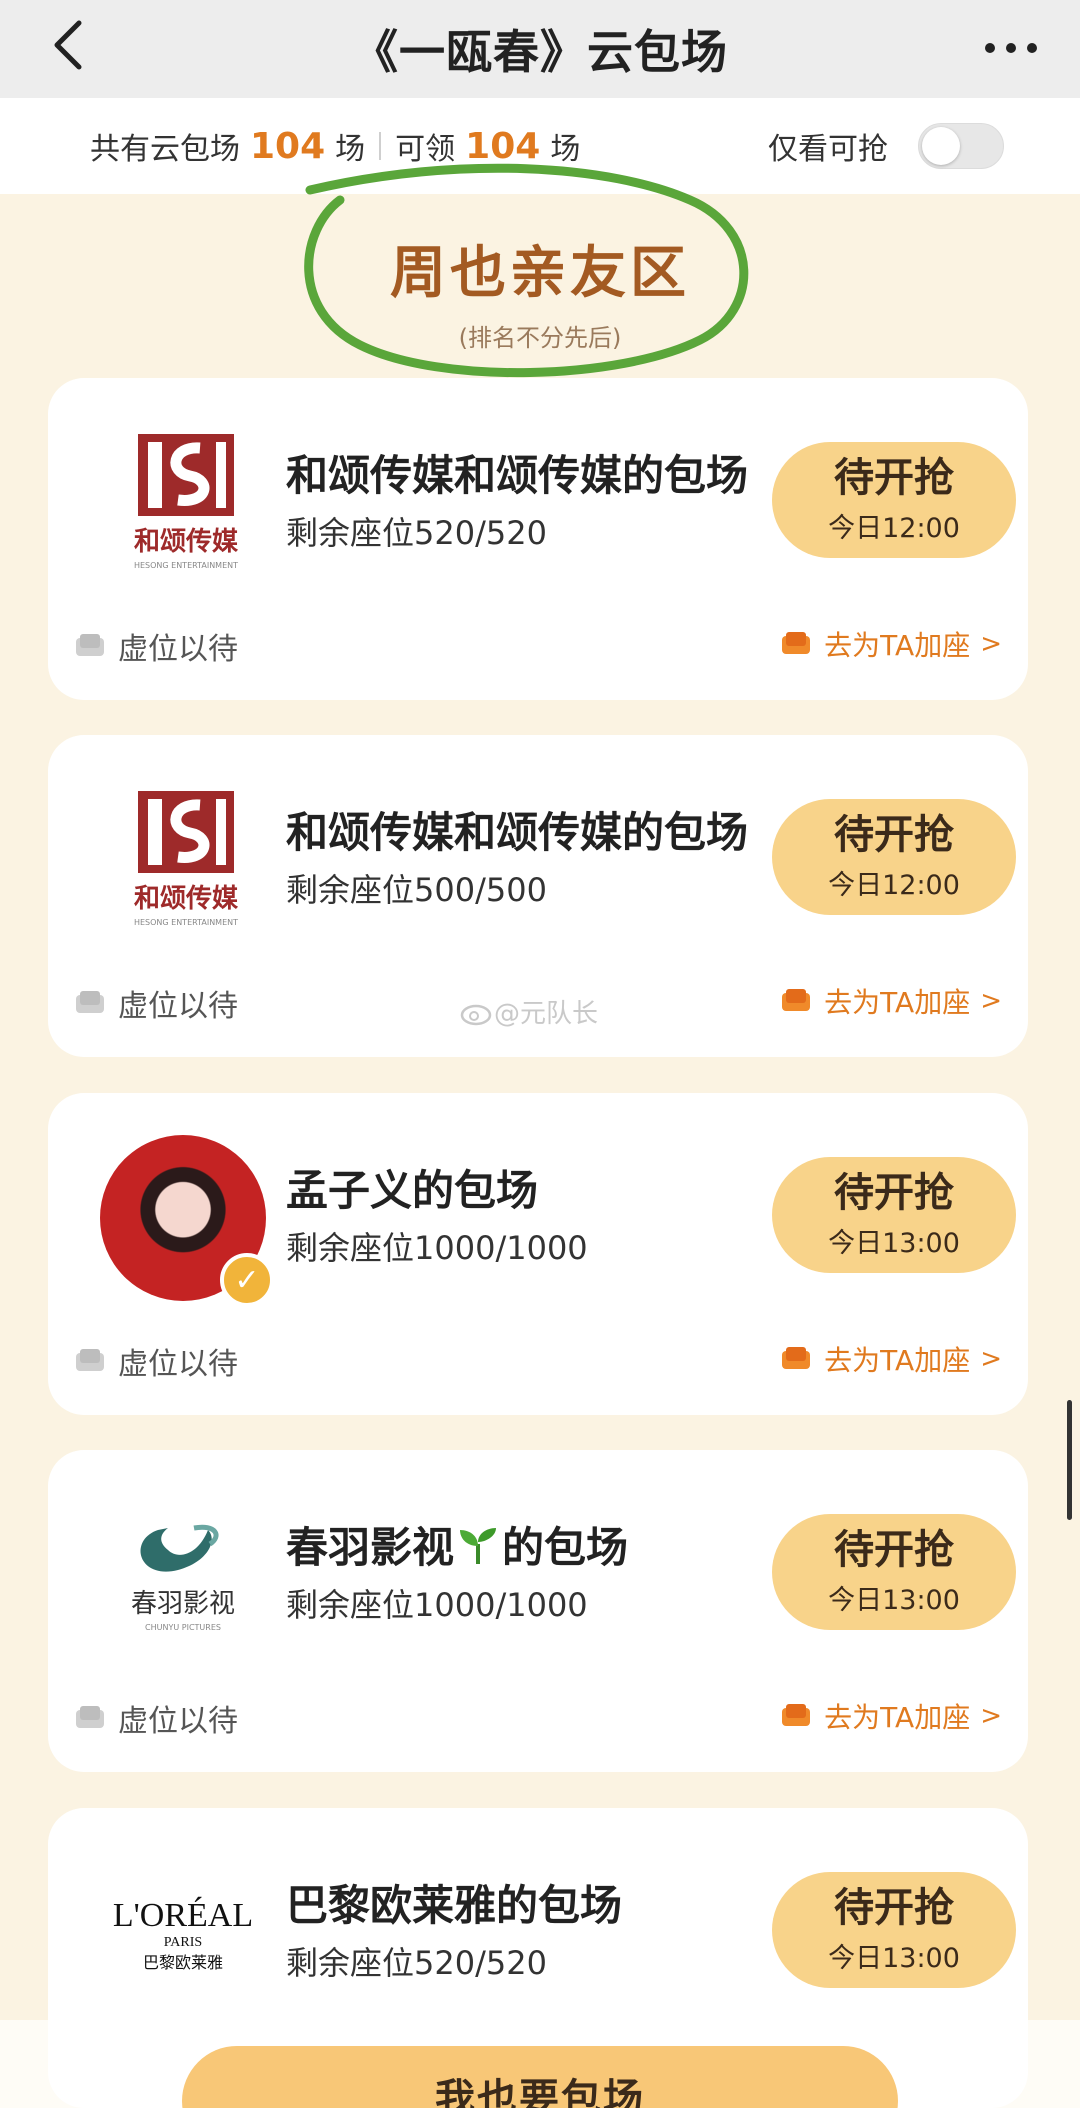 This screenshot has width=1080, height=2108. I want to click on toggle-label: 仅看可抢, so click(828, 149).